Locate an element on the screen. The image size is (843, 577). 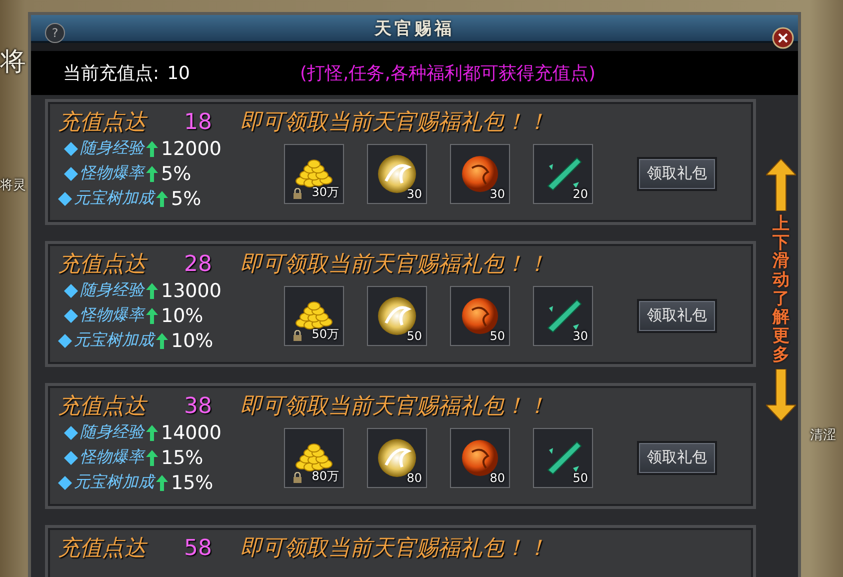
reward-slot: 80万 is located at coordinates (314, 458).